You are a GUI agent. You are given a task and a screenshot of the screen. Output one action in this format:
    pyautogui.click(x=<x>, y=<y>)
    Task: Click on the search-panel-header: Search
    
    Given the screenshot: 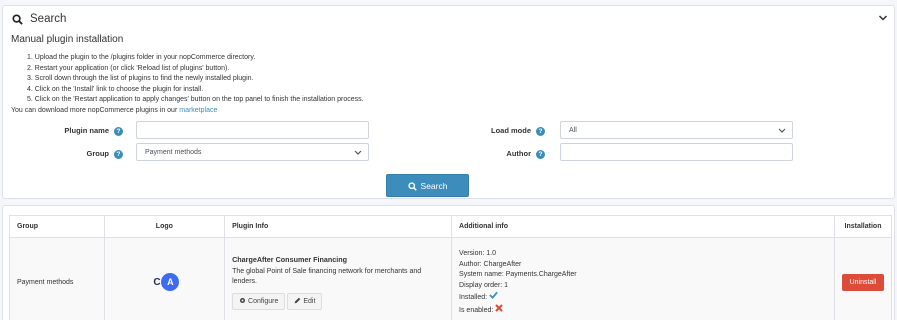 What is the action you would take?
    pyautogui.click(x=448, y=19)
    